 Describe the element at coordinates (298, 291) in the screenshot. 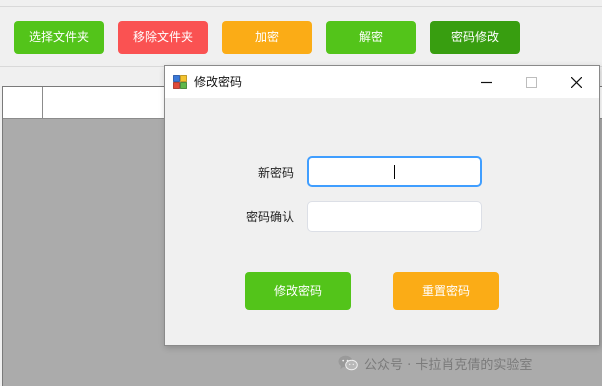

I see `modify-password-button: 修改密码` at that location.